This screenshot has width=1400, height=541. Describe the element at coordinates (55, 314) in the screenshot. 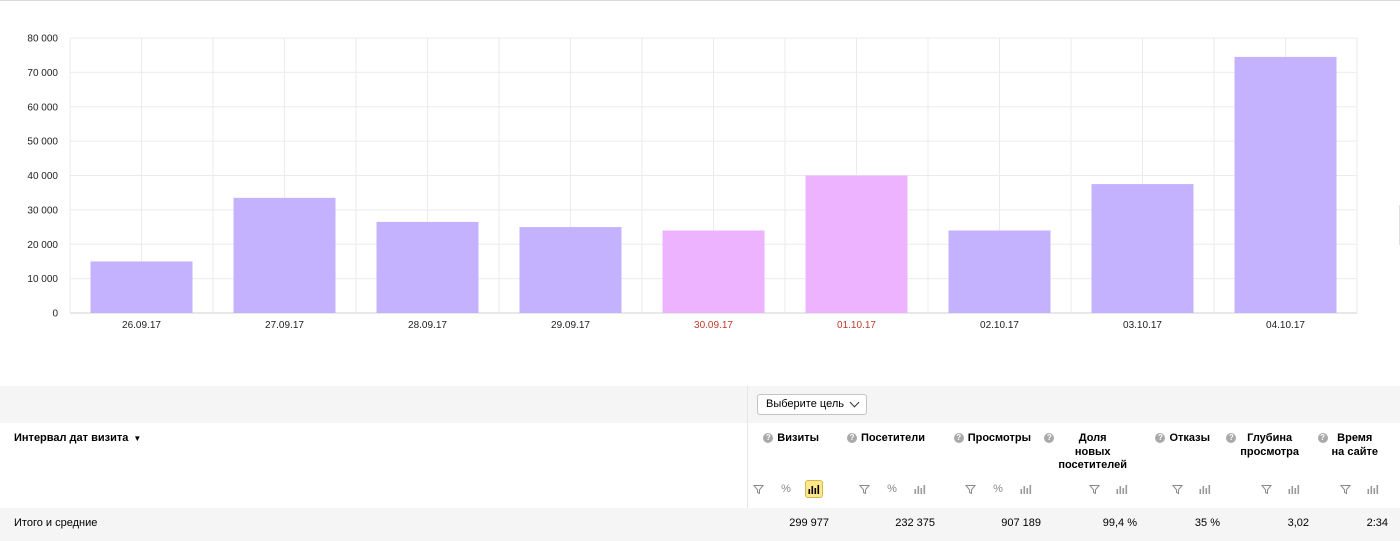

I see `y-tick-label: 0` at that location.